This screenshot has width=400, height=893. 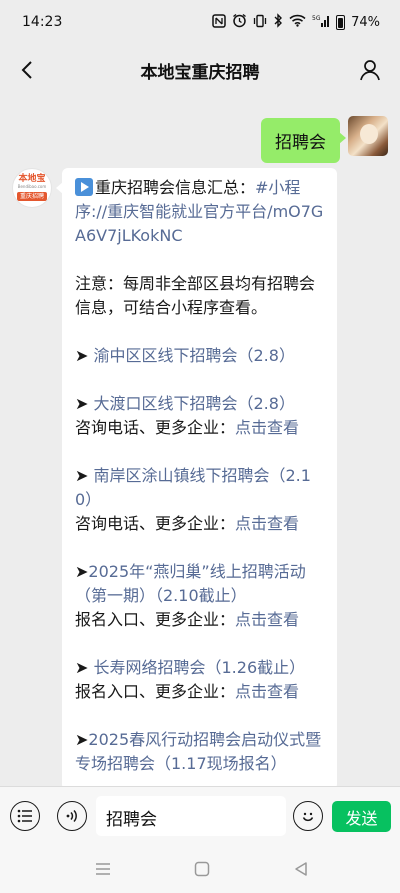 I want to click on event-link: 2025年“燕归巢”线上招聘活动（第一期）（2.10截止）, so click(x=190, y=583).